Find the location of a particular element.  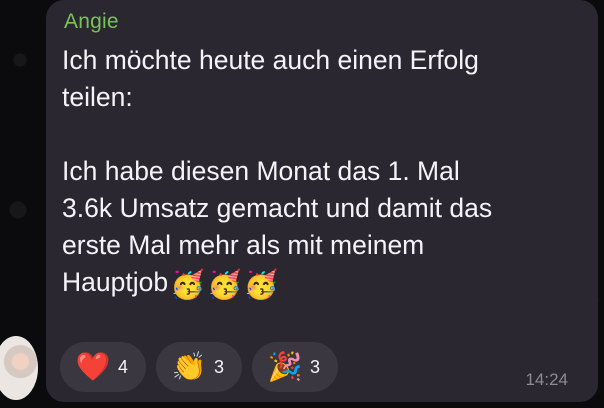

reaction-heart: ❤️ 4 is located at coordinates (103, 367).